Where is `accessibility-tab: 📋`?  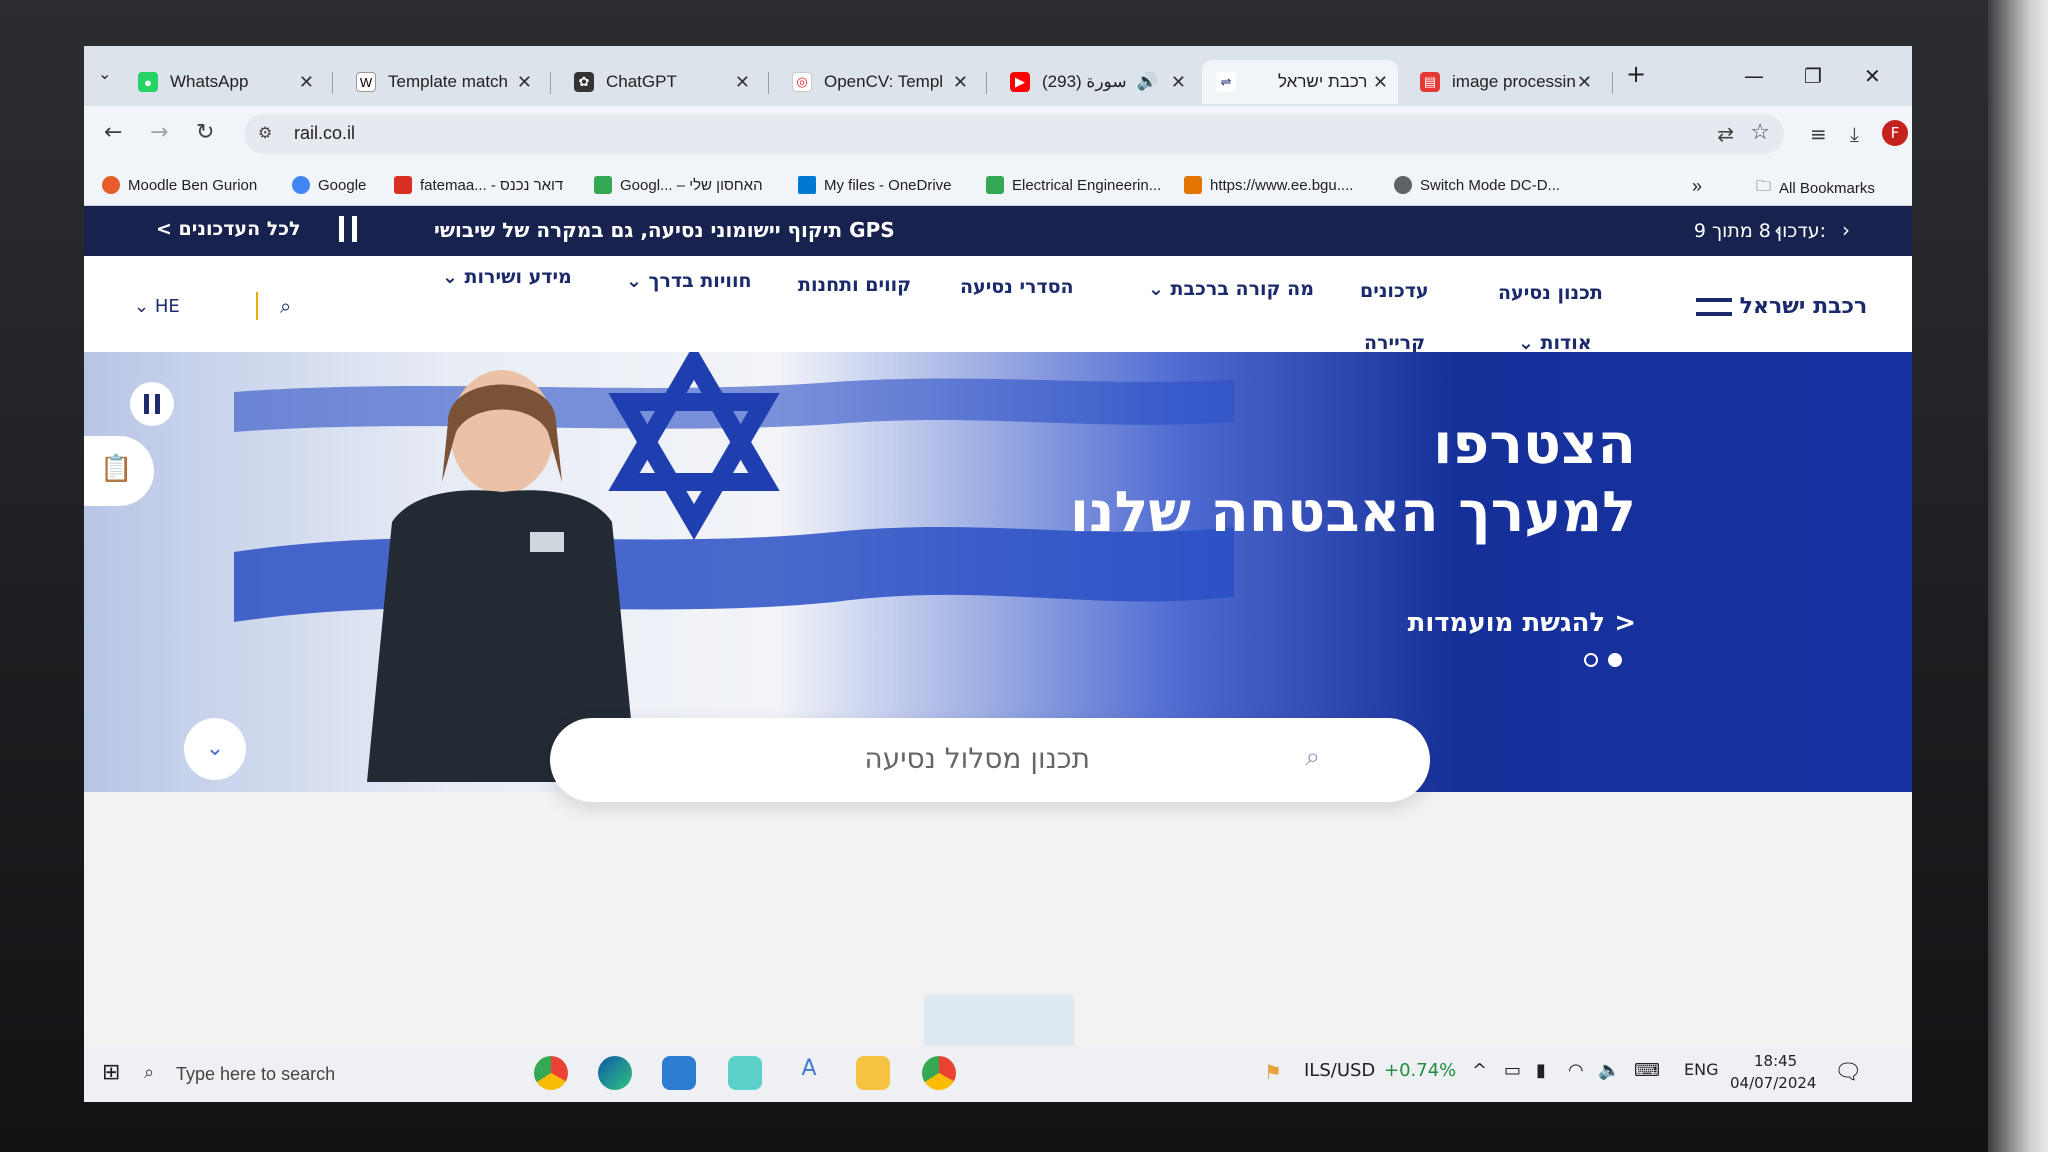
accessibility-tab: 📋 is located at coordinates (119, 471).